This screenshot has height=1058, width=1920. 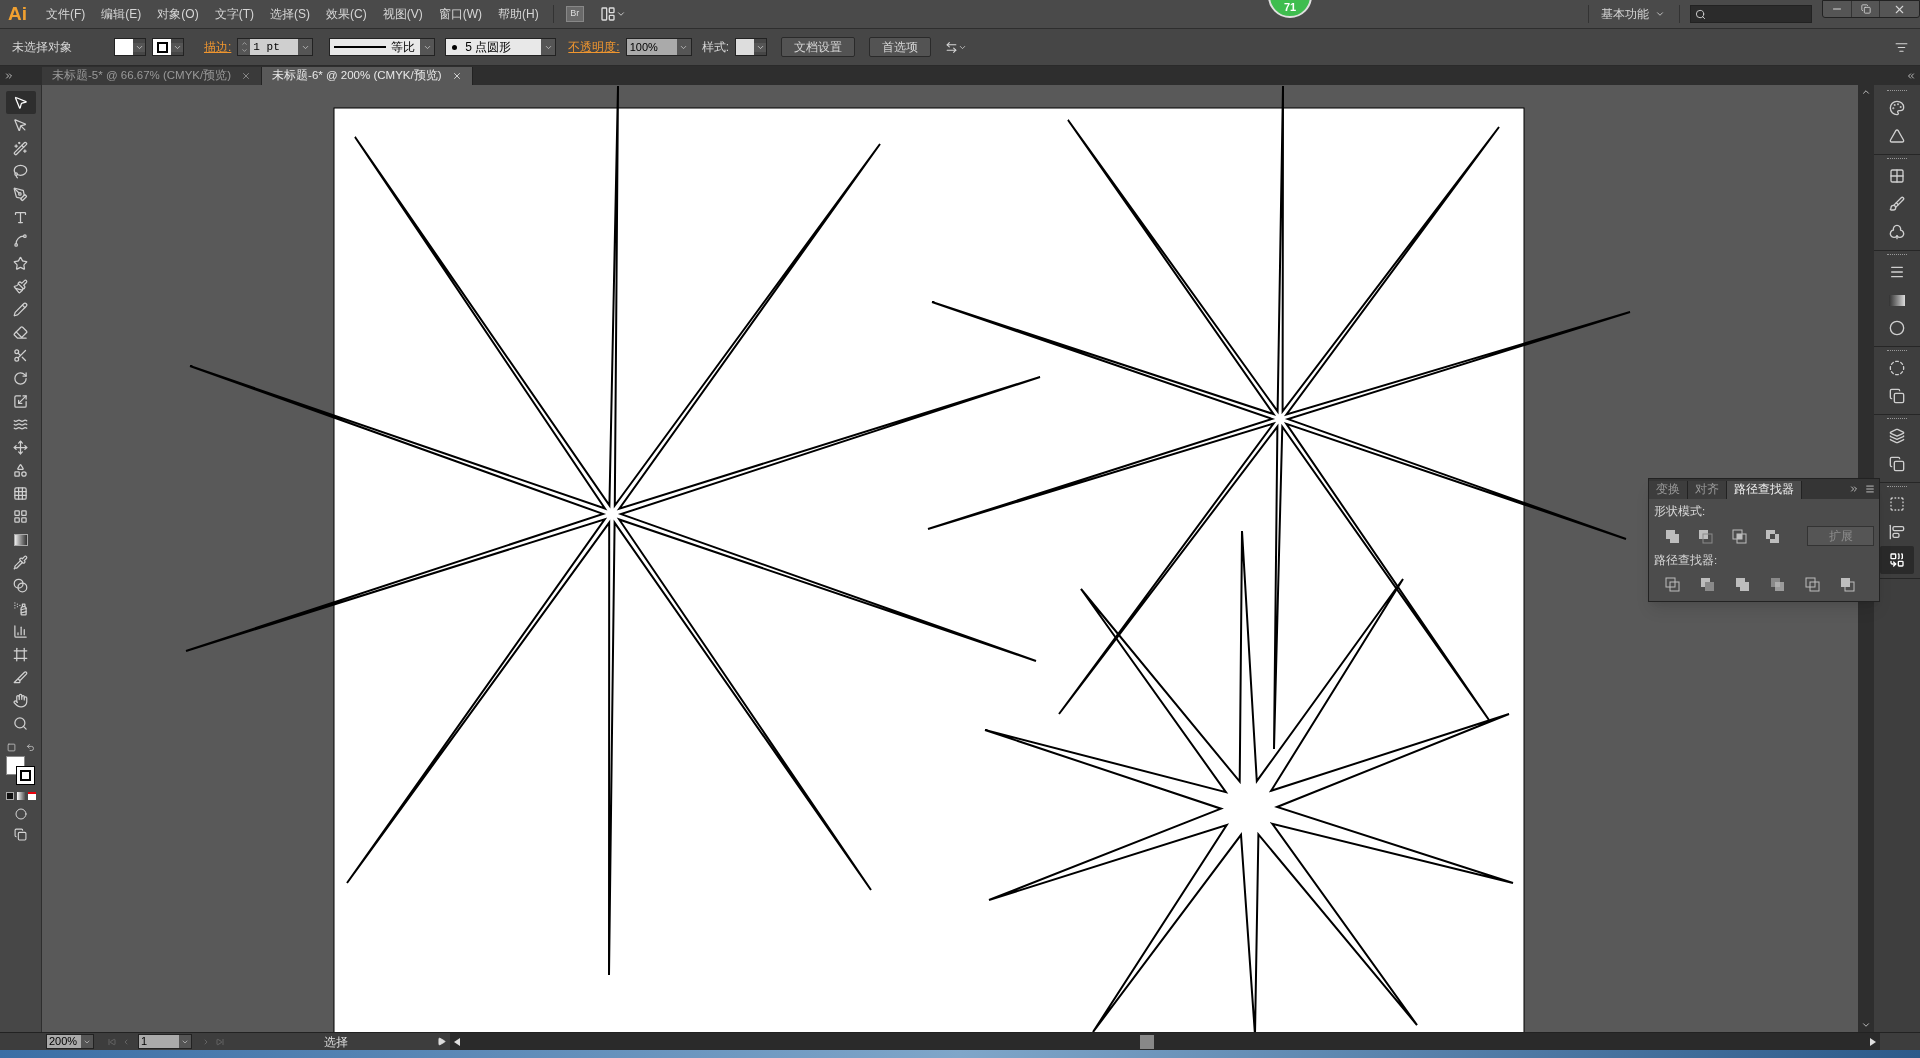 What do you see at coordinates (1866, 1025) in the screenshot?
I see `scroll-down-icon` at bounding box center [1866, 1025].